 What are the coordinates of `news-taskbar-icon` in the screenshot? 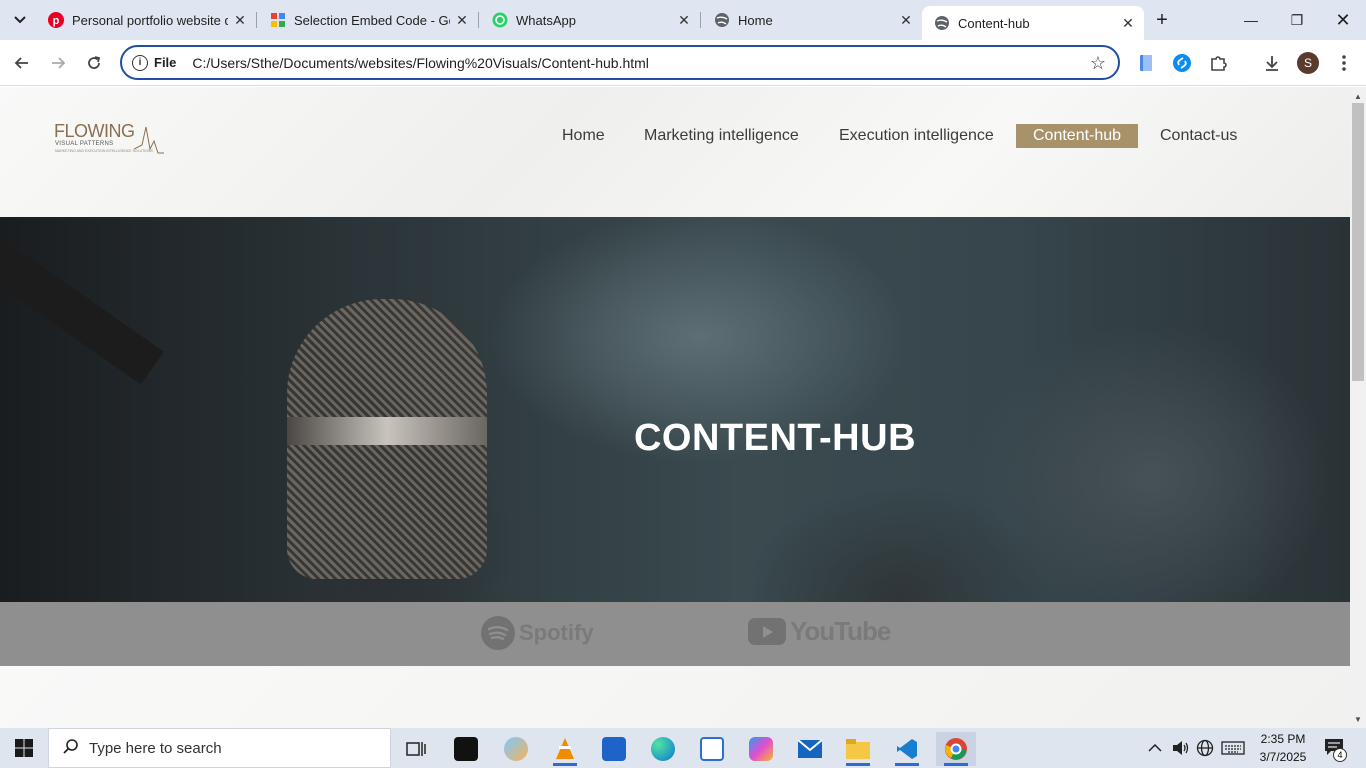 It's located at (712, 749).